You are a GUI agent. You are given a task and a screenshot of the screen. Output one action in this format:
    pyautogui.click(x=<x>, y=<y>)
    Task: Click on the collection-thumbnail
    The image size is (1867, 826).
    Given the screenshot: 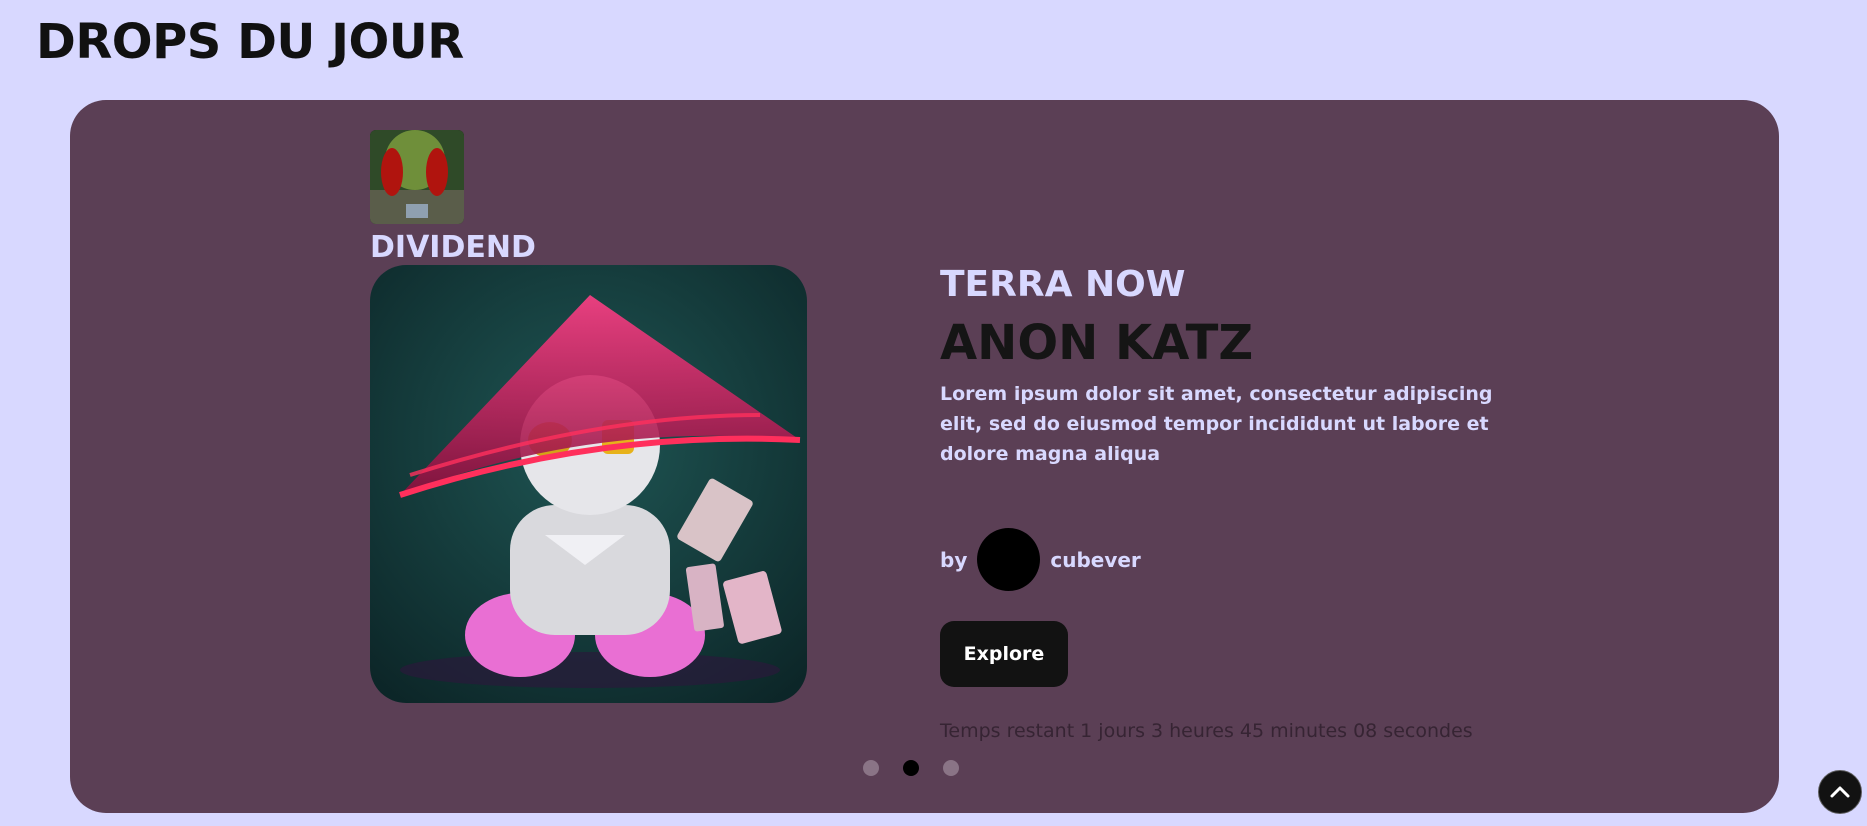 What is the action you would take?
    pyautogui.click(x=417, y=177)
    